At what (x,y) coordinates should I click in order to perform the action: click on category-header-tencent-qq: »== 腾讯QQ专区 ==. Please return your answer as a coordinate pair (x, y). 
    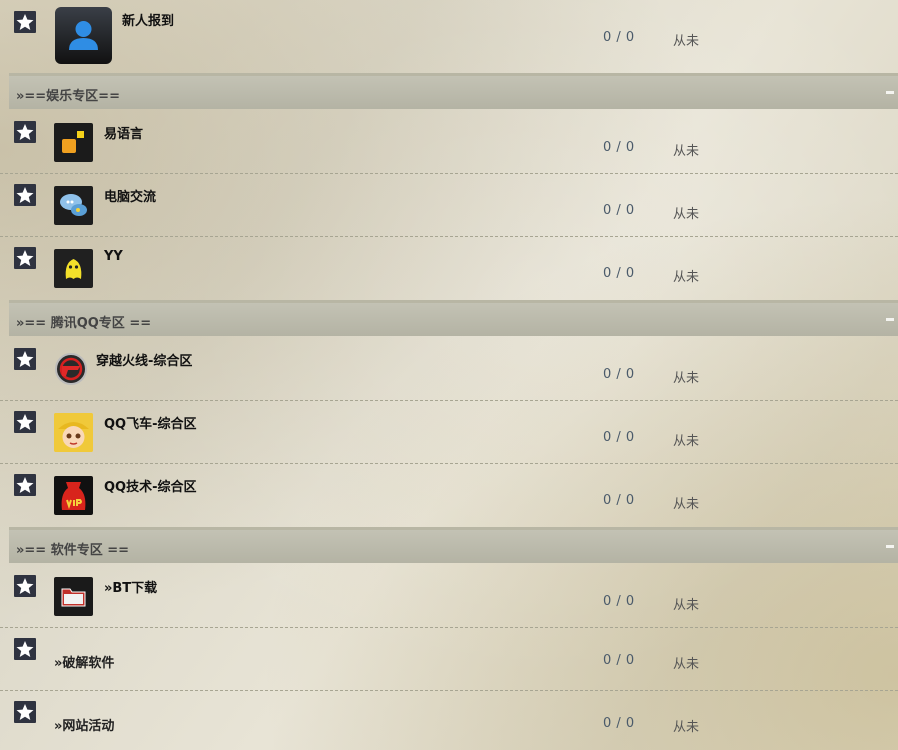
    Looking at the image, I should click on (453, 318).